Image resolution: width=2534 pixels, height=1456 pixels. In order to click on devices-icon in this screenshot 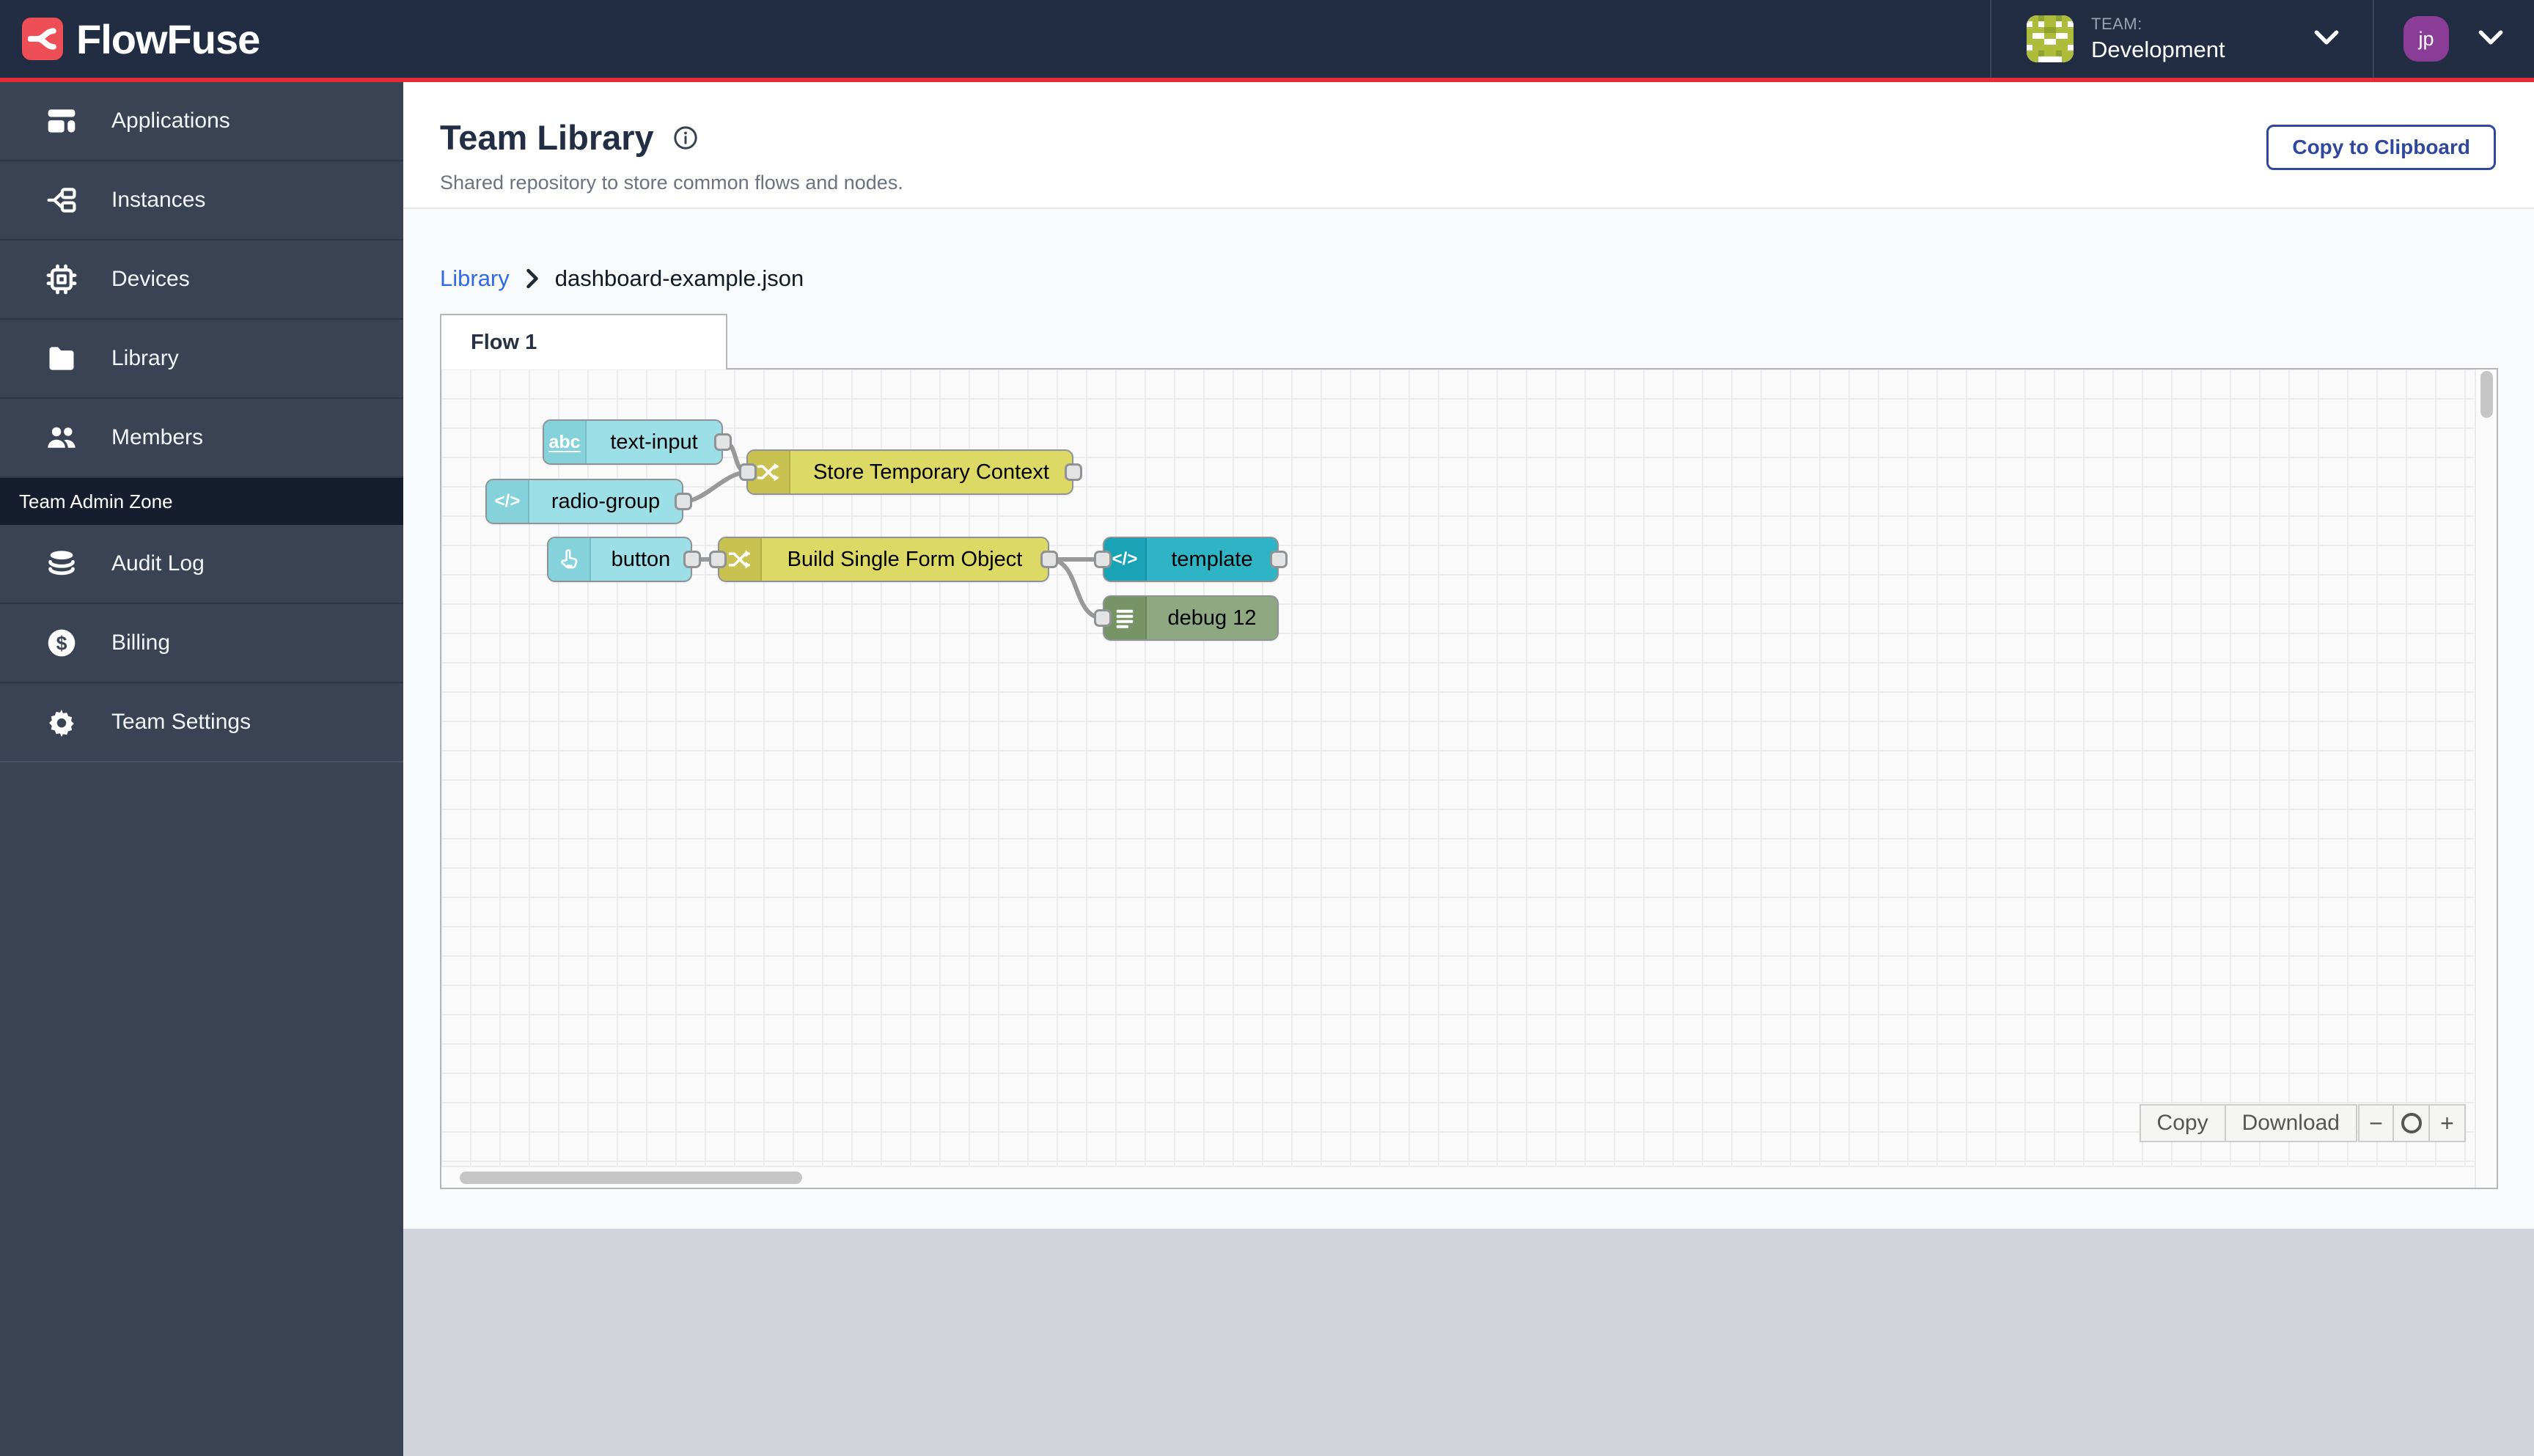, I will do `click(61, 279)`.